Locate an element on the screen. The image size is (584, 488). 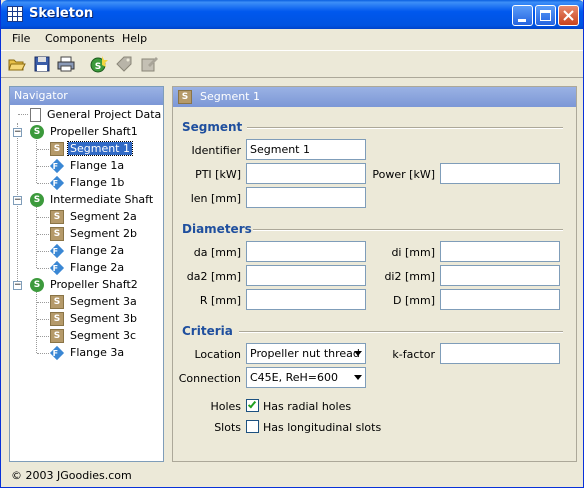
connection-value: C45E, ReH=600 is located at coordinates (294, 377).